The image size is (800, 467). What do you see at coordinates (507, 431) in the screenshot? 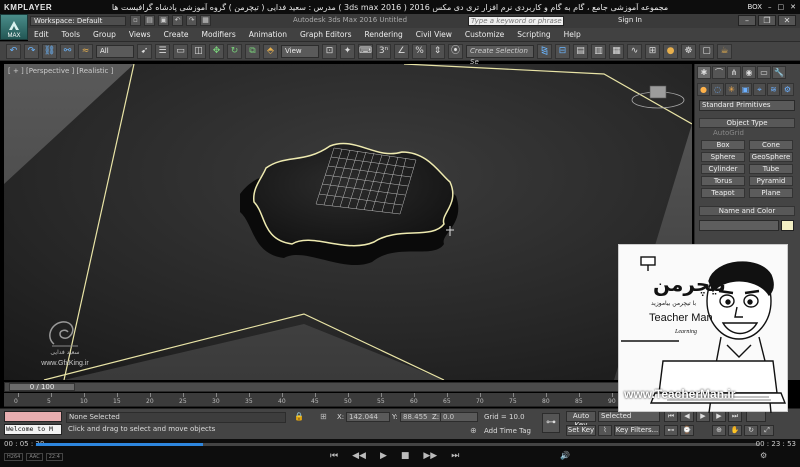
I see `add-time-tag-button: Add Time Tag` at bounding box center [507, 431].